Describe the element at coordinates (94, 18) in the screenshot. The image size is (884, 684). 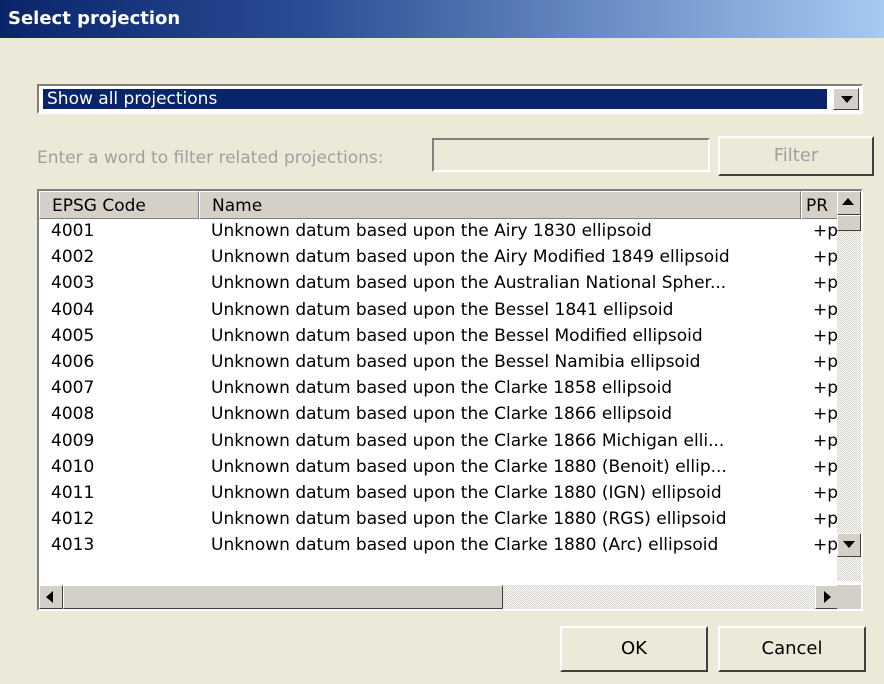
I see `window-title: Select projection` at that location.